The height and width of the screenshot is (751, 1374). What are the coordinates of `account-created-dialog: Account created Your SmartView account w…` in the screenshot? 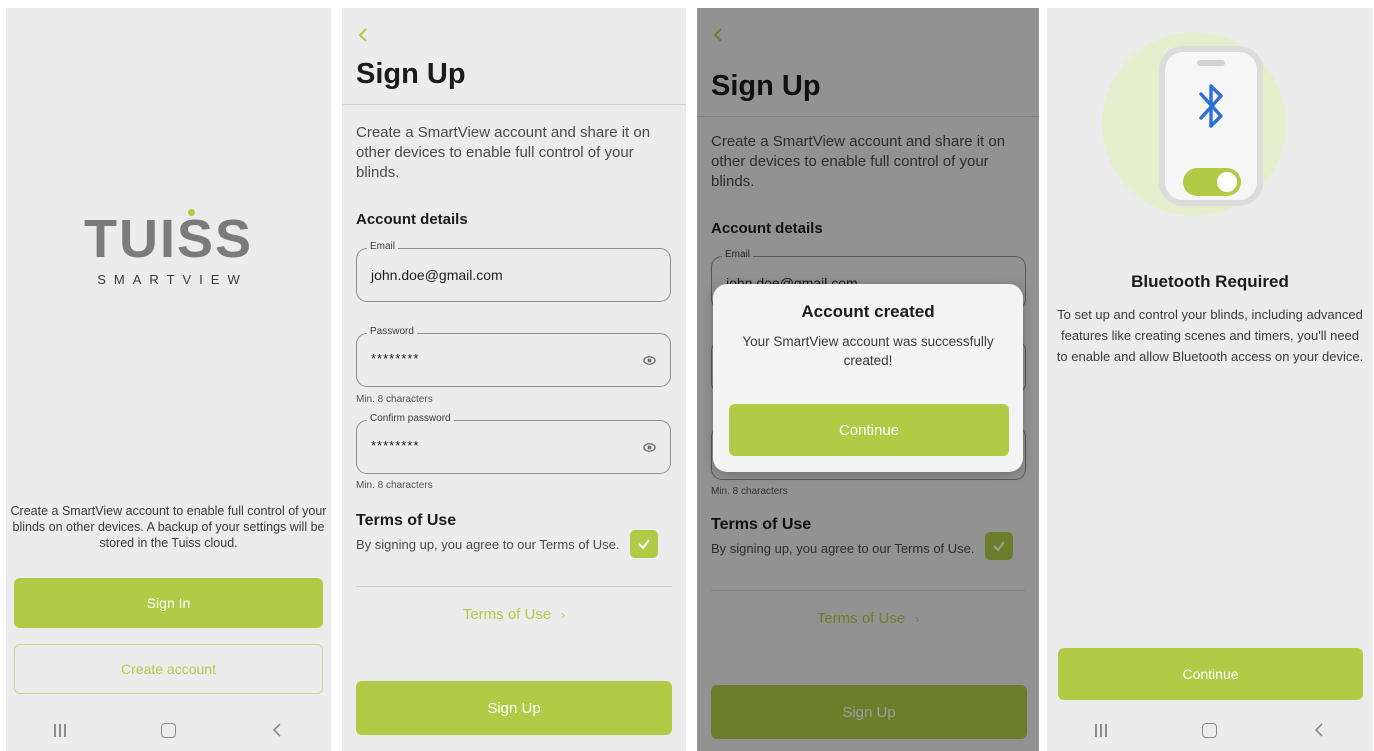 It's located at (868, 378).